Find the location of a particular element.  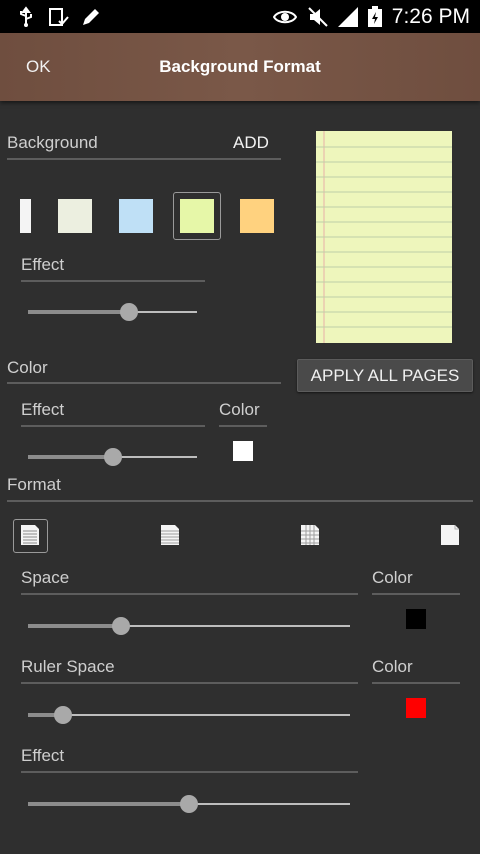

swatch-paper is located at coordinates (75, 216).